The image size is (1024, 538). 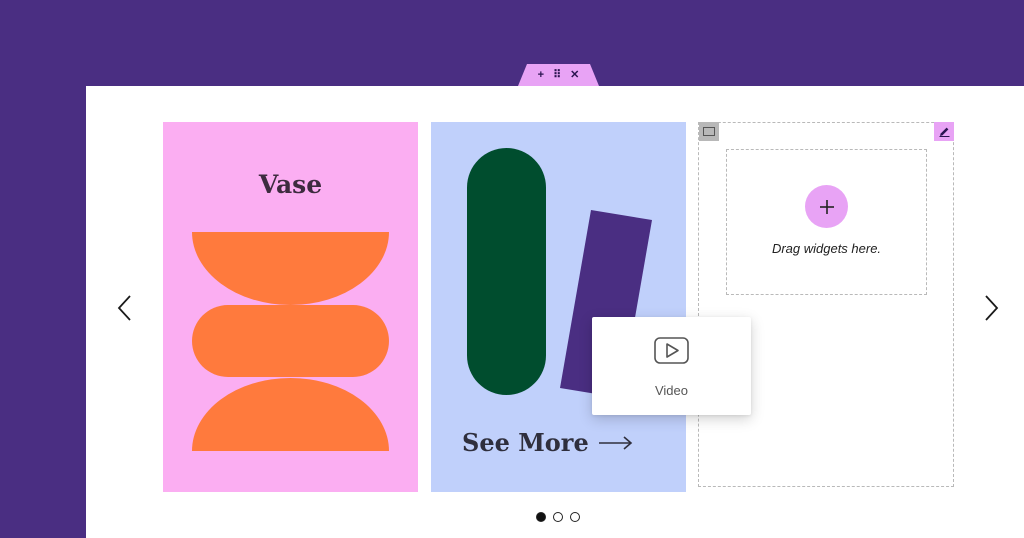 I want to click on see-more-link: See More, so click(x=547, y=442).